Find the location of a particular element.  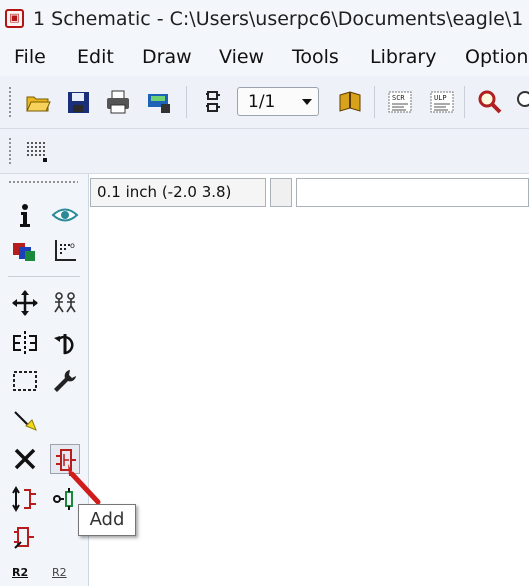

sheets-icon is located at coordinates (213, 102).